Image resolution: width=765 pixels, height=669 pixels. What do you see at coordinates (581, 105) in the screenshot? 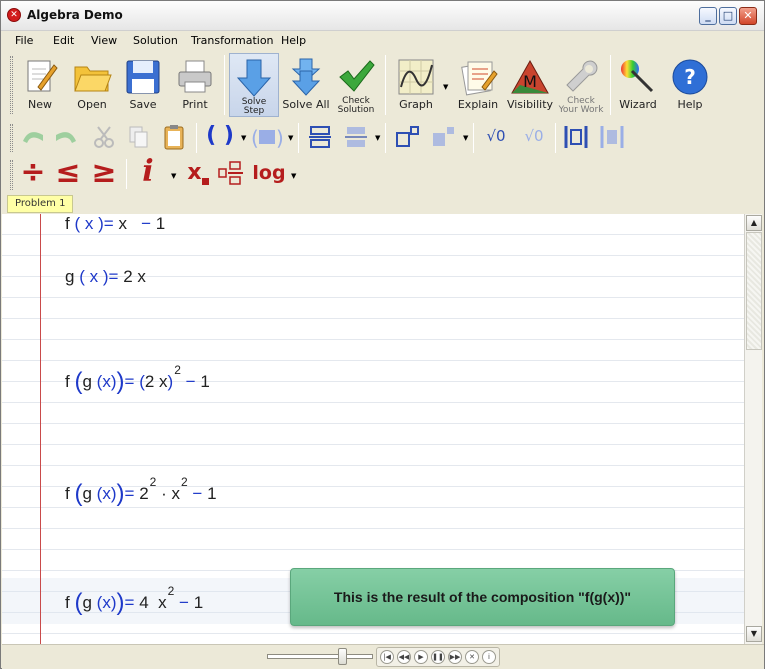
I see `check-your-work-label: Check Your Work` at bounding box center [581, 105].